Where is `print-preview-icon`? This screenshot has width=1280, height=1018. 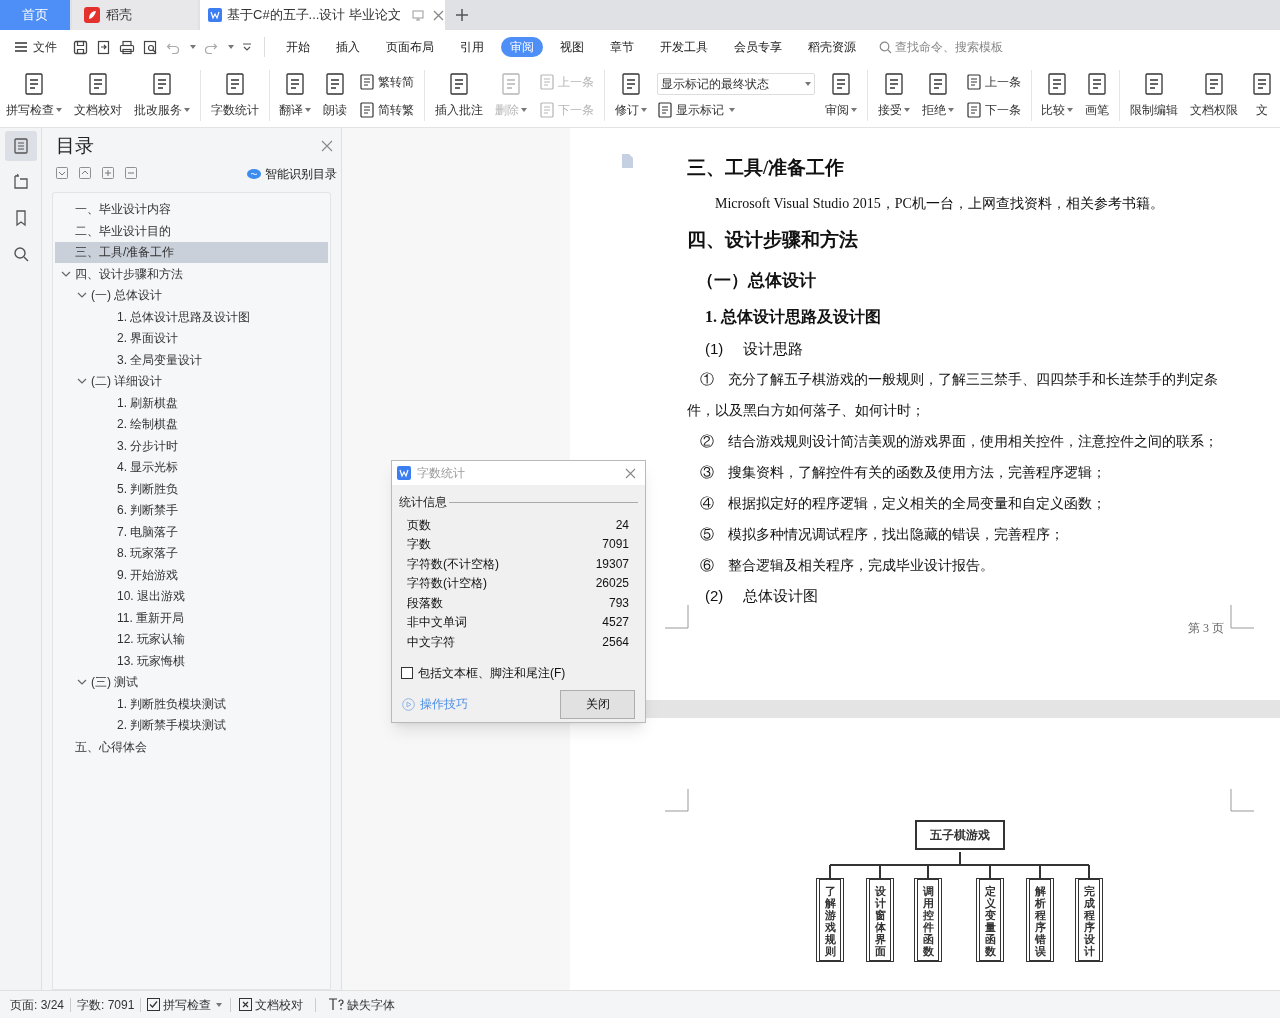 print-preview-icon is located at coordinates (150, 47).